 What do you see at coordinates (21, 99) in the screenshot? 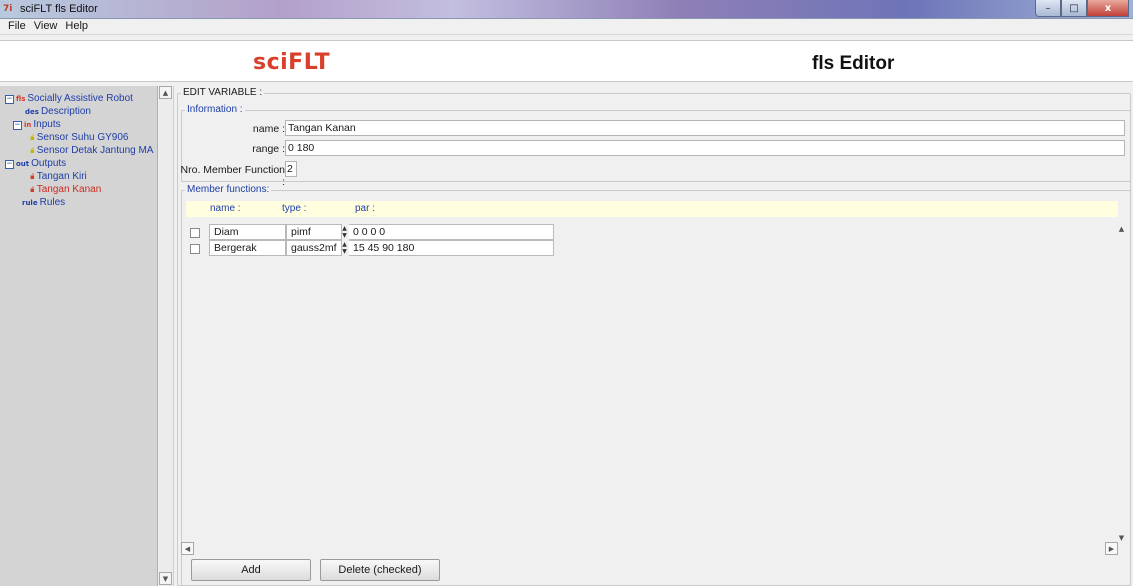
I see `fls-icon: fls` at bounding box center [21, 99].